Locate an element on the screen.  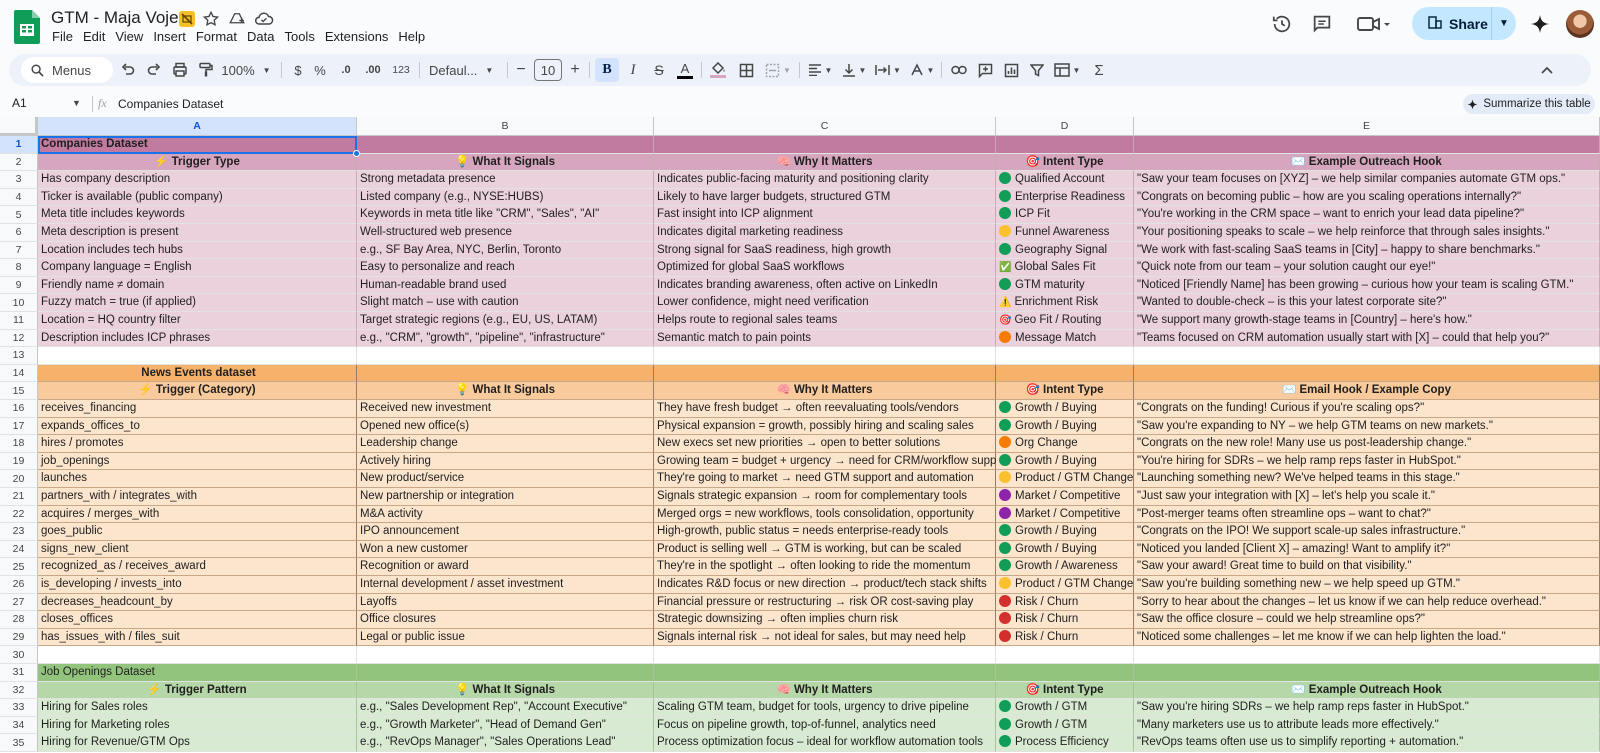
cell: Hiring for Sales roles is located at coordinates (197, 708).